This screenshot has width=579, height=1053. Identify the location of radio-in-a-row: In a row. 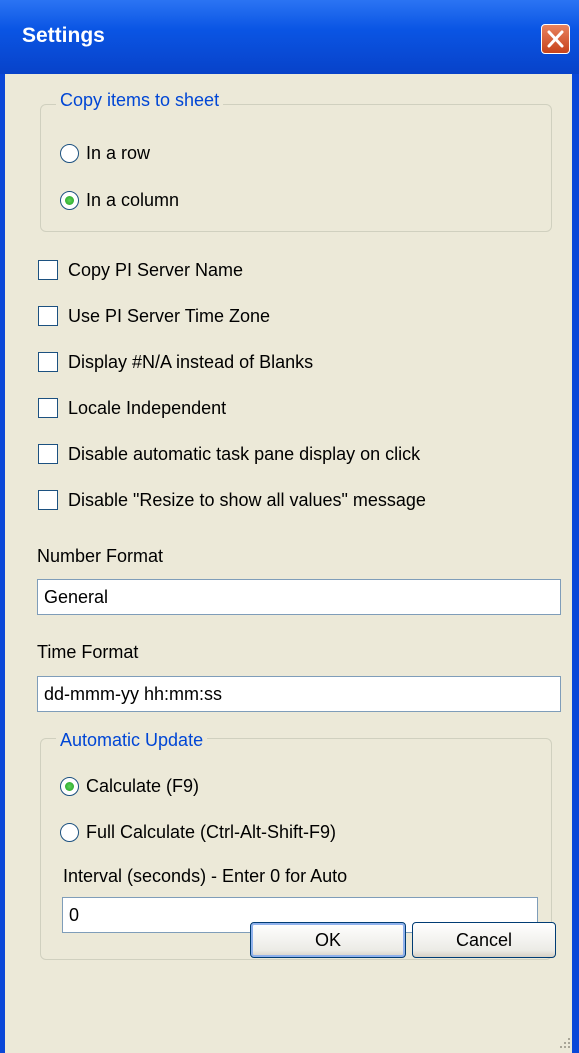
(105, 153).